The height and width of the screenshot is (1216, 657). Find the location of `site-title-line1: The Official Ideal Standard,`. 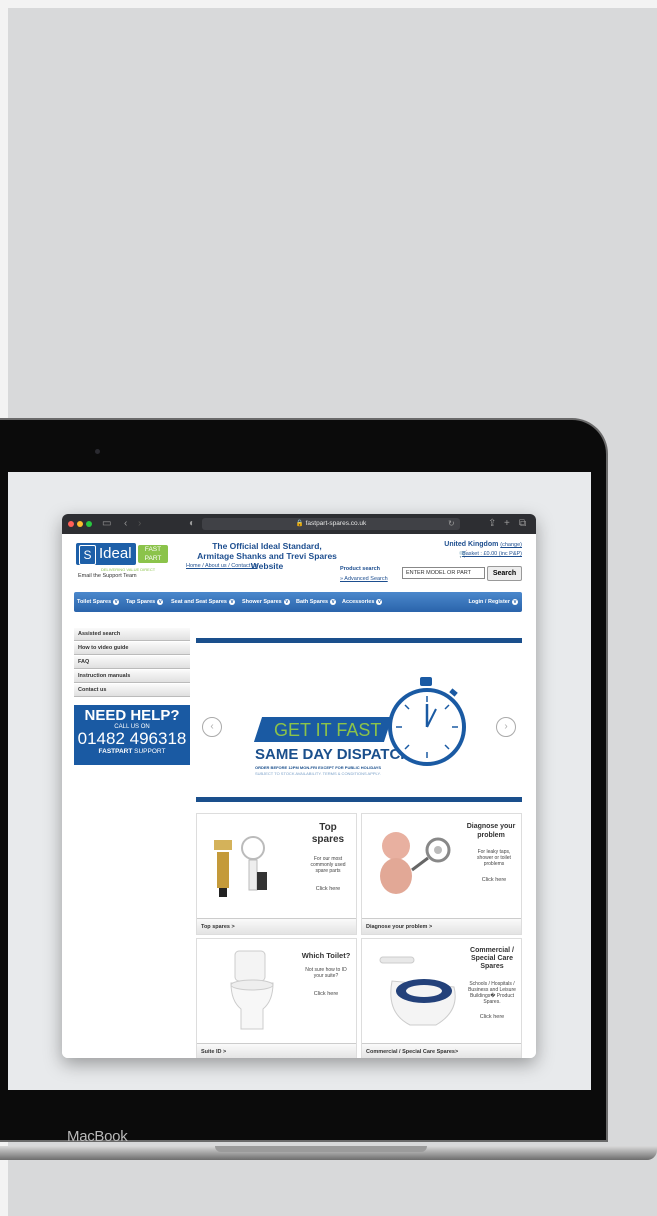

site-title-line1: The Official Ideal Standard, is located at coordinates (267, 546).